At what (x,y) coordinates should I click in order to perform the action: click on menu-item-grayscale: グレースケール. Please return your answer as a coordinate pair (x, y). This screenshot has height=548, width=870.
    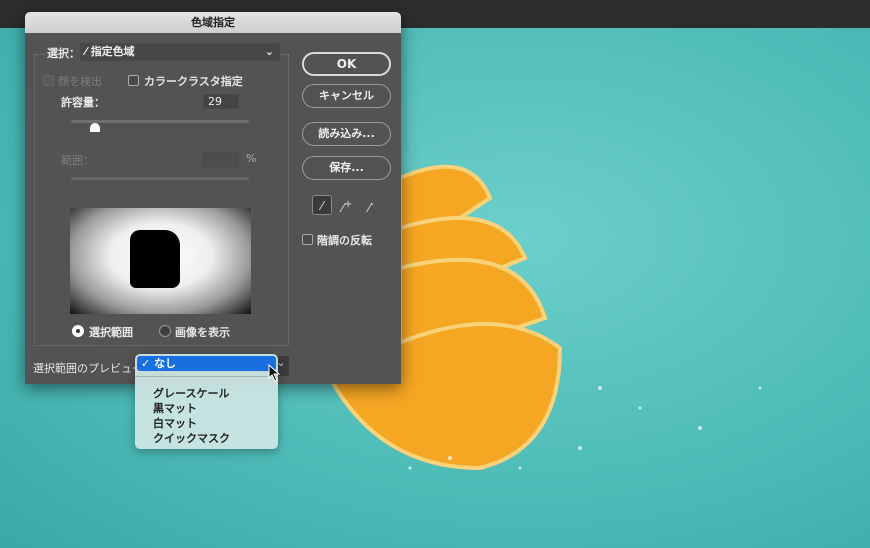
    Looking at the image, I should click on (191, 393).